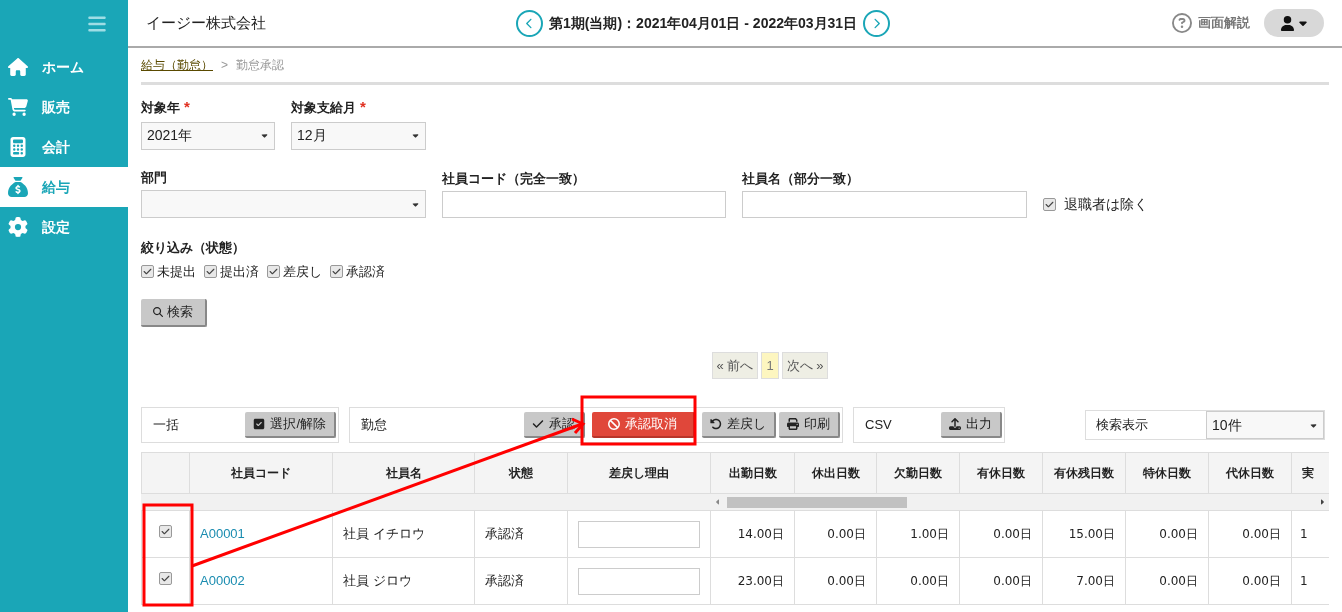 The height and width of the screenshot is (612, 1342). What do you see at coordinates (18, 107) in the screenshot?
I see `cart-icon` at bounding box center [18, 107].